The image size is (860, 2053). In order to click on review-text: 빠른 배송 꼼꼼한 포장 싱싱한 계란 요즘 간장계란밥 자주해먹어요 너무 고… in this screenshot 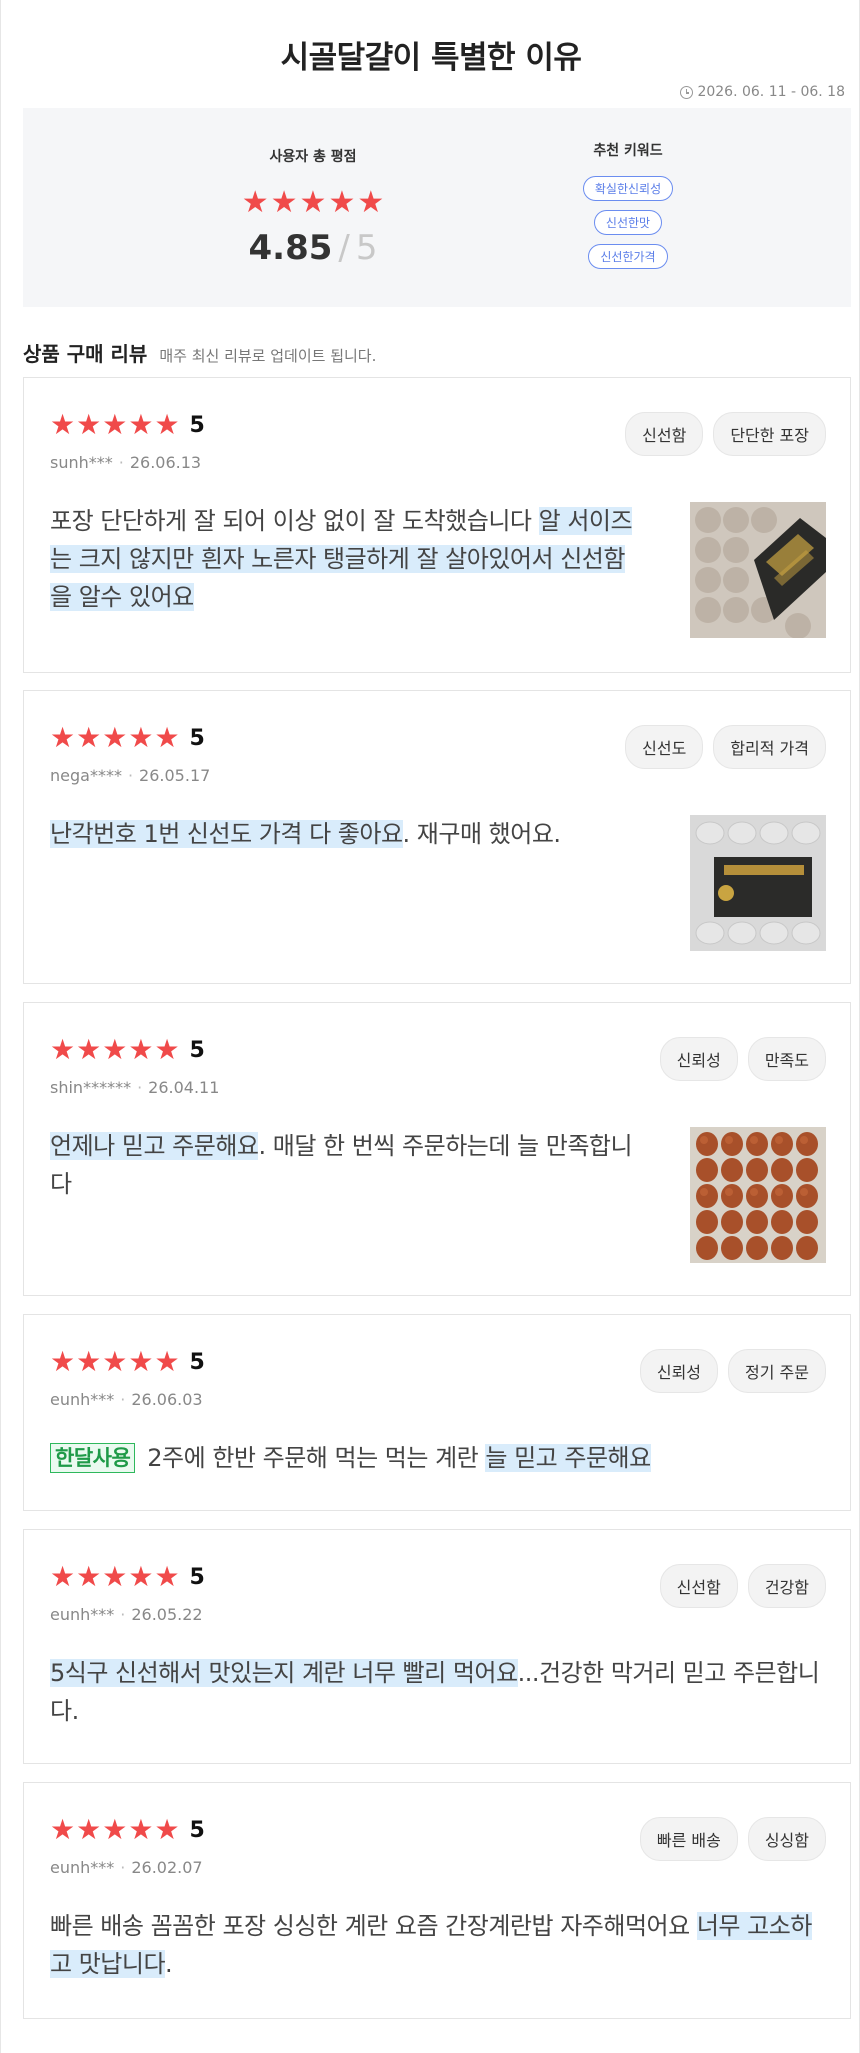, I will do `click(440, 1945)`.